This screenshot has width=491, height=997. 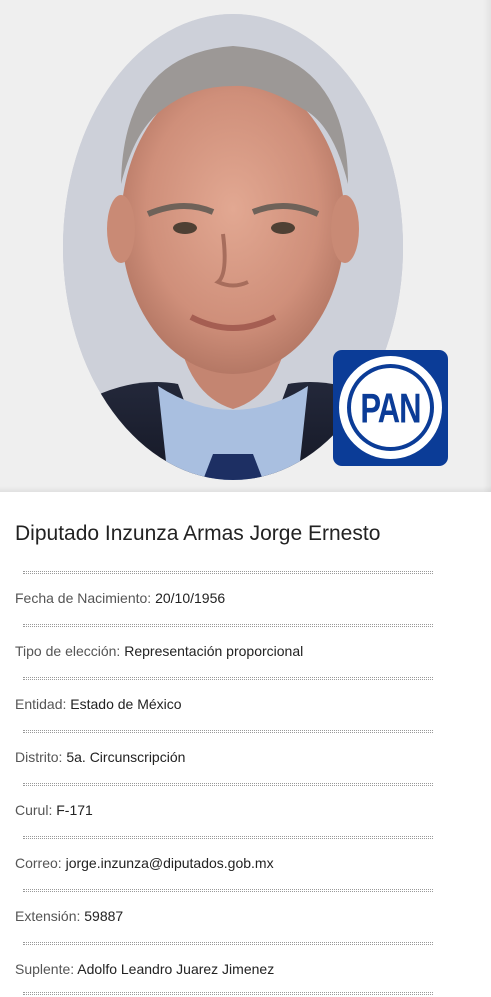 I want to click on info-label: Fecha de Nacimiento:, so click(x=83, y=598).